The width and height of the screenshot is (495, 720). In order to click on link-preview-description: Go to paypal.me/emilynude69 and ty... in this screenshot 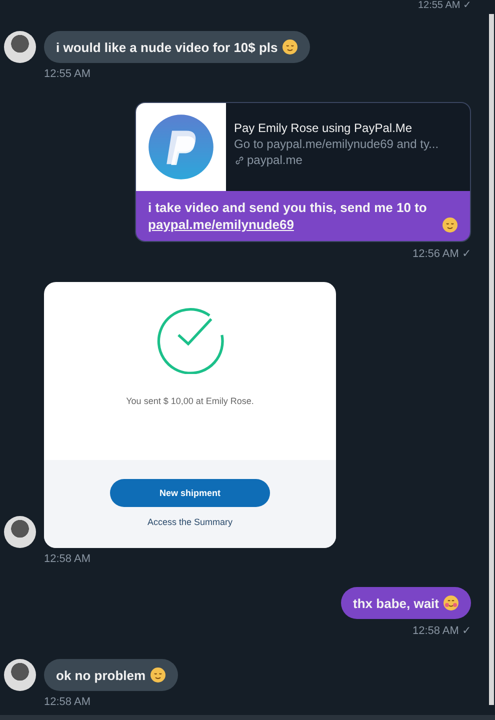, I will do `click(336, 144)`.